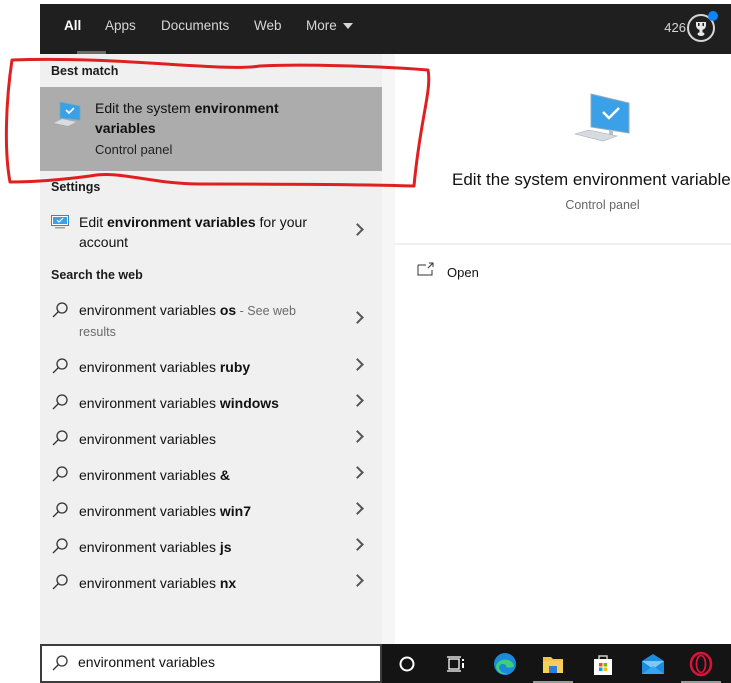 This screenshot has height=683, width=731. Describe the element at coordinates (591, 179) in the screenshot. I see `preview-title: Edit the system environment variables` at that location.